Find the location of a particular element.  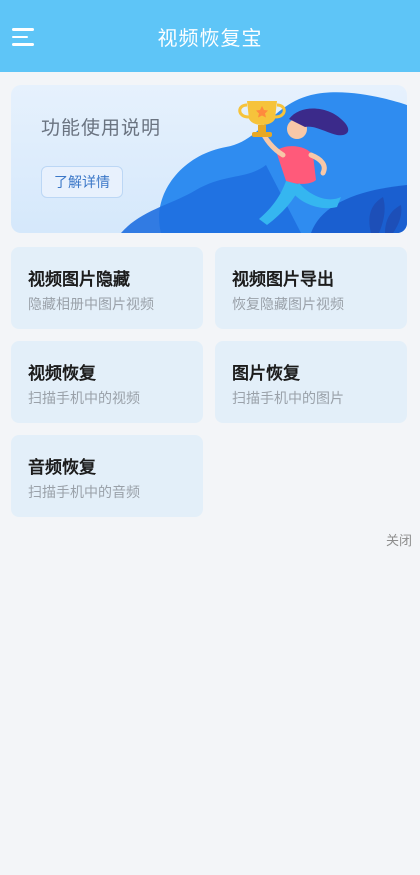

page-title: 视频恢复宝 is located at coordinates (210, 37).